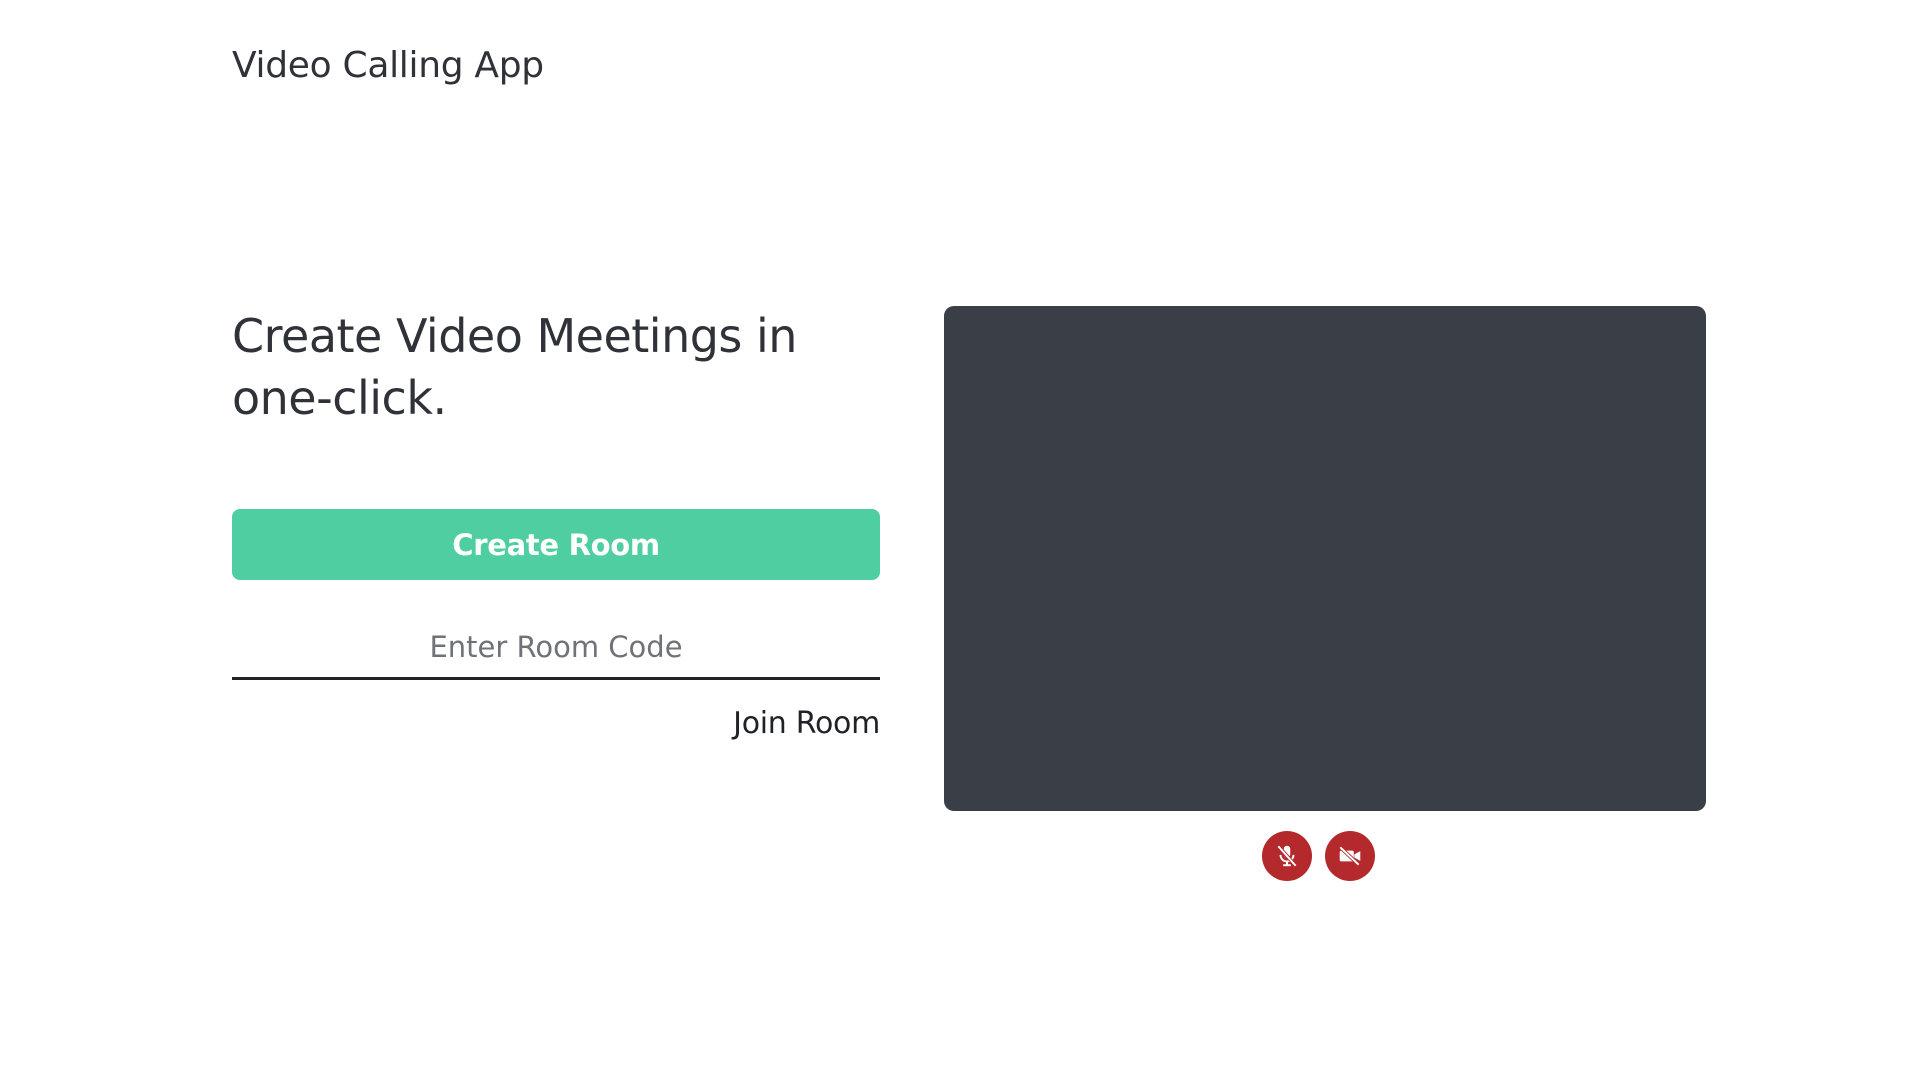 The height and width of the screenshot is (1080, 1920). Describe the element at coordinates (1318, 856) in the screenshot. I see `media-controls` at that location.